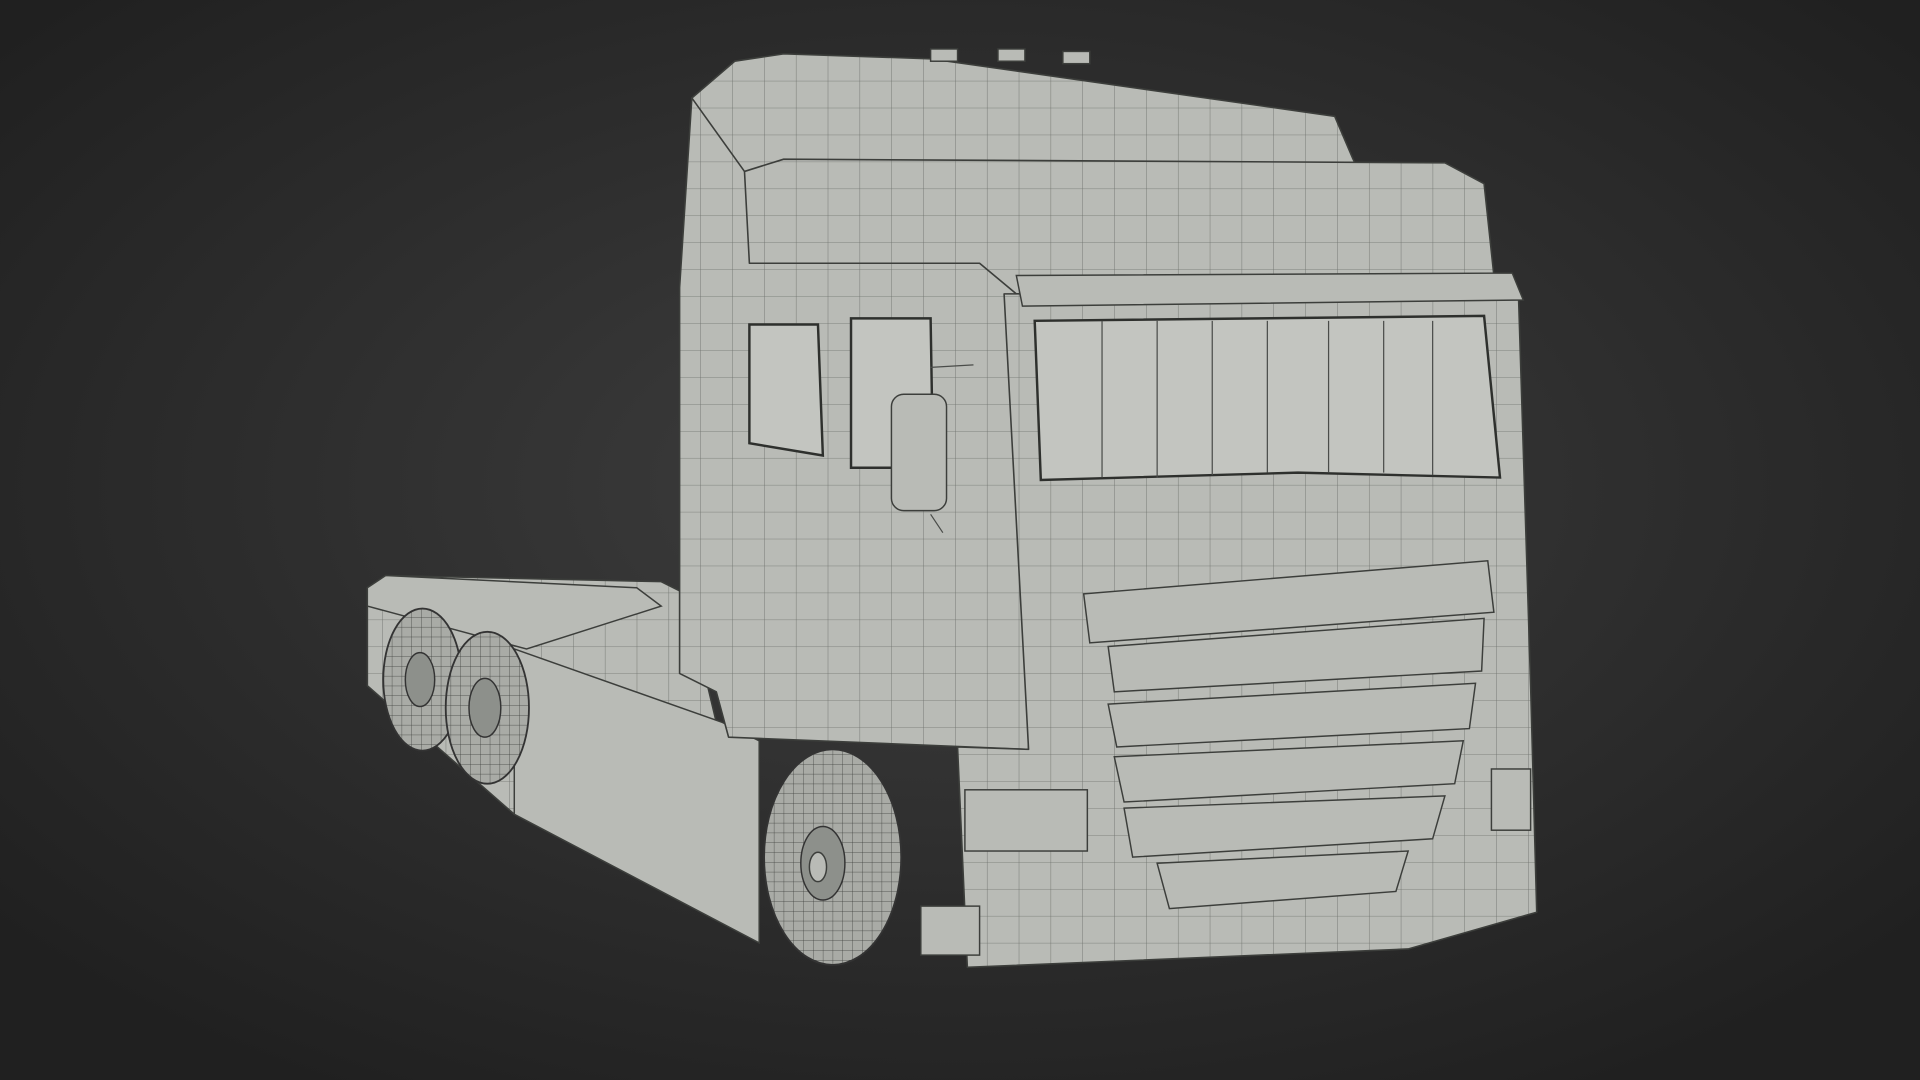 The width and height of the screenshot is (1920, 1080). Describe the element at coordinates (1026, 820) in the screenshot. I see `headlight-left` at that location.